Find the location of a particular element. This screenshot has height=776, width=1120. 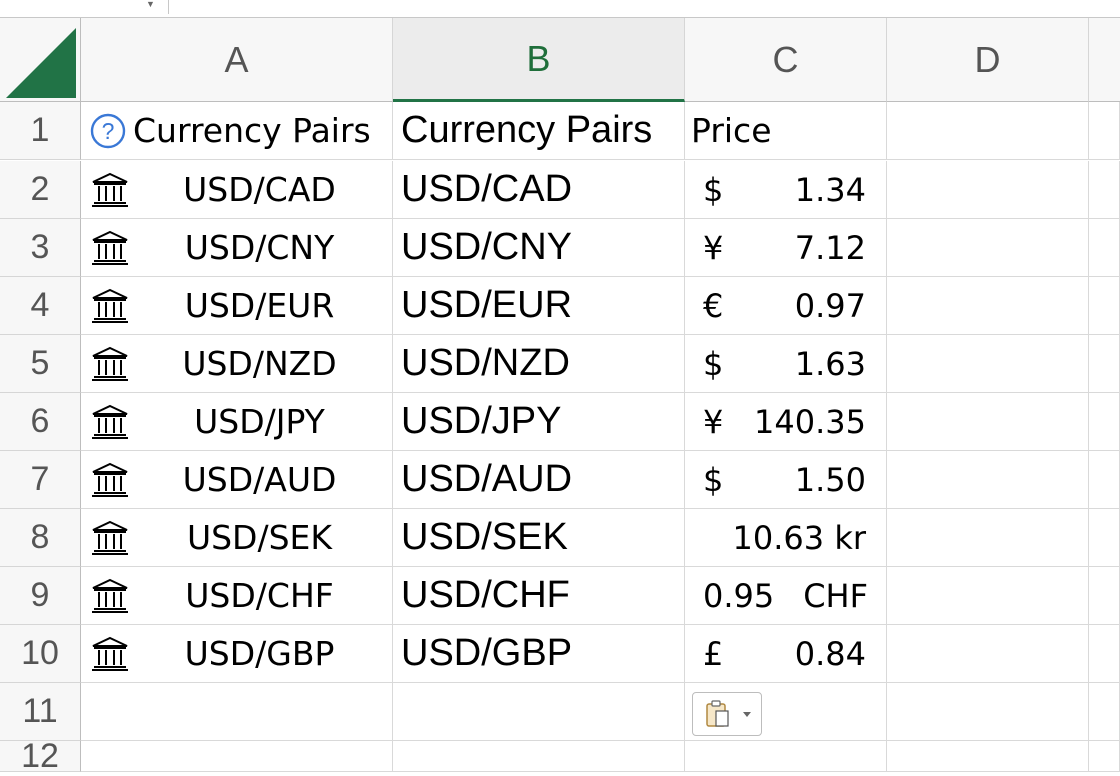

formula-bar-separator is located at coordinates (168, 7).